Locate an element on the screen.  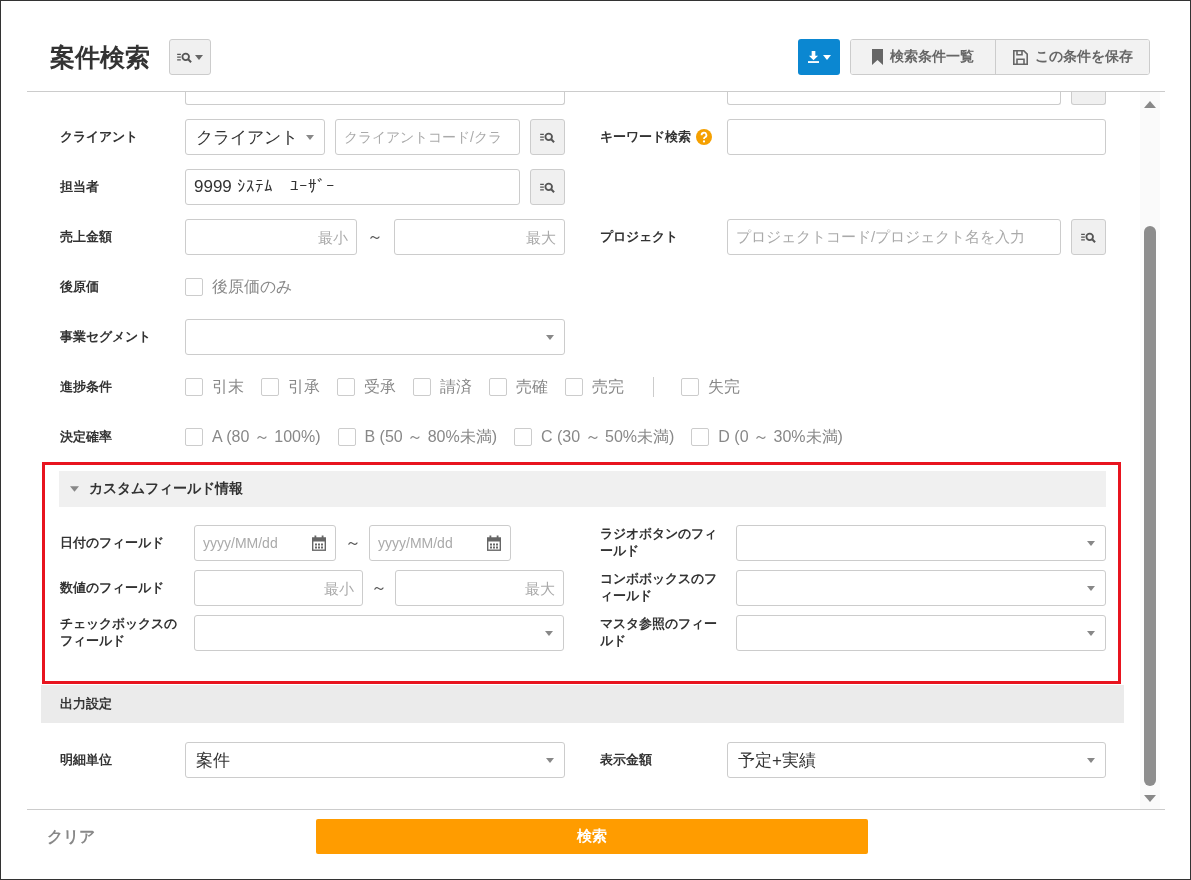
checkbox-label: 受承 is located at coordinates (380, 386).